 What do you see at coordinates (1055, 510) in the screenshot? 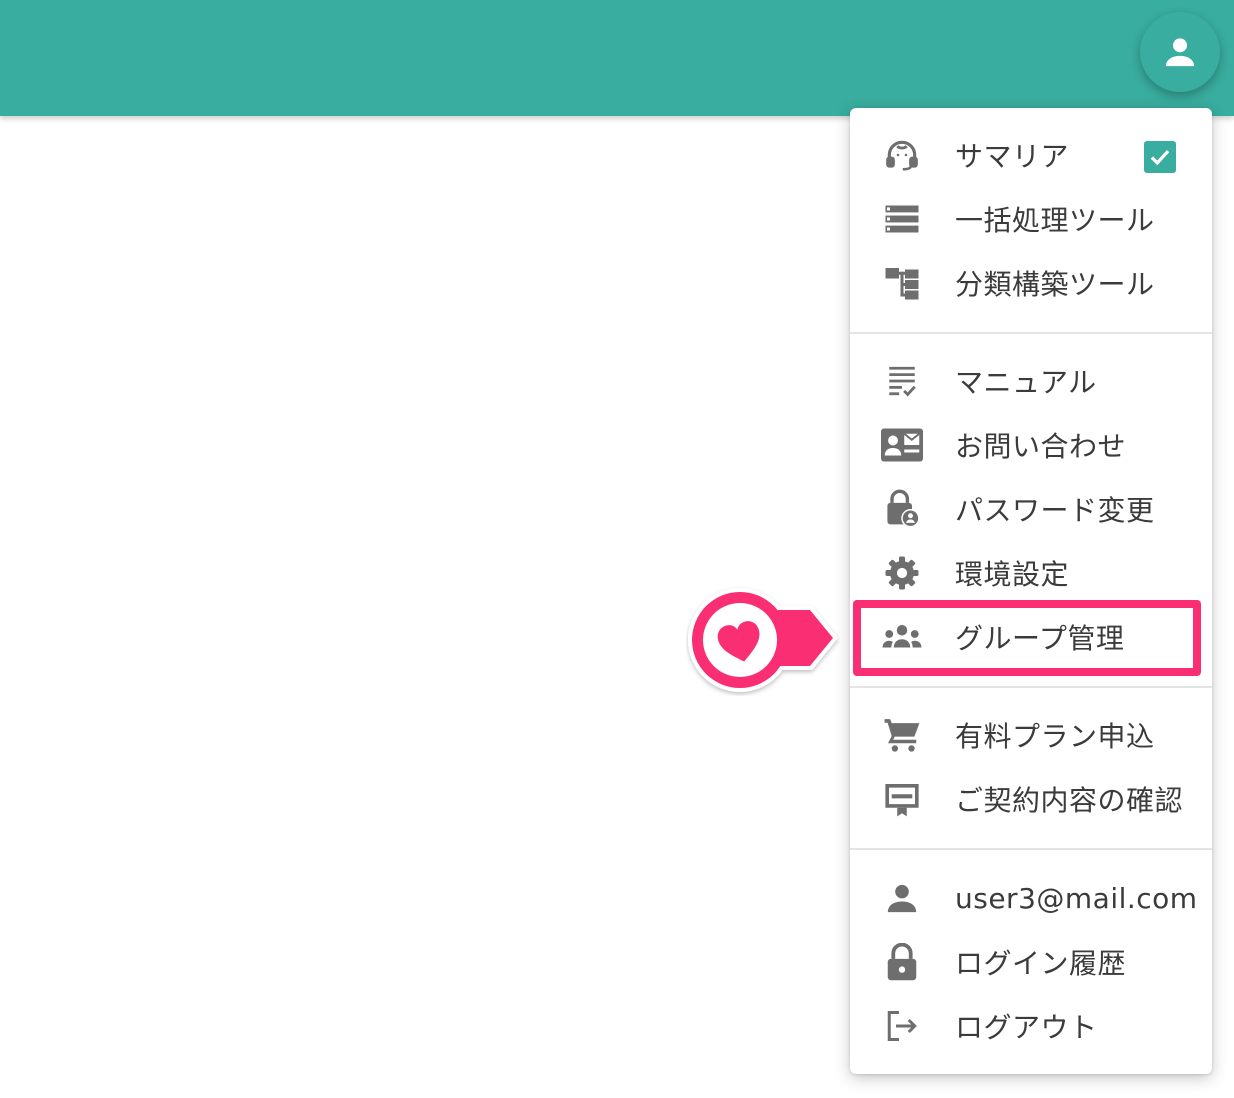
I see `menu-item-label: パスワード変更` at bounding box center [1055, 510].